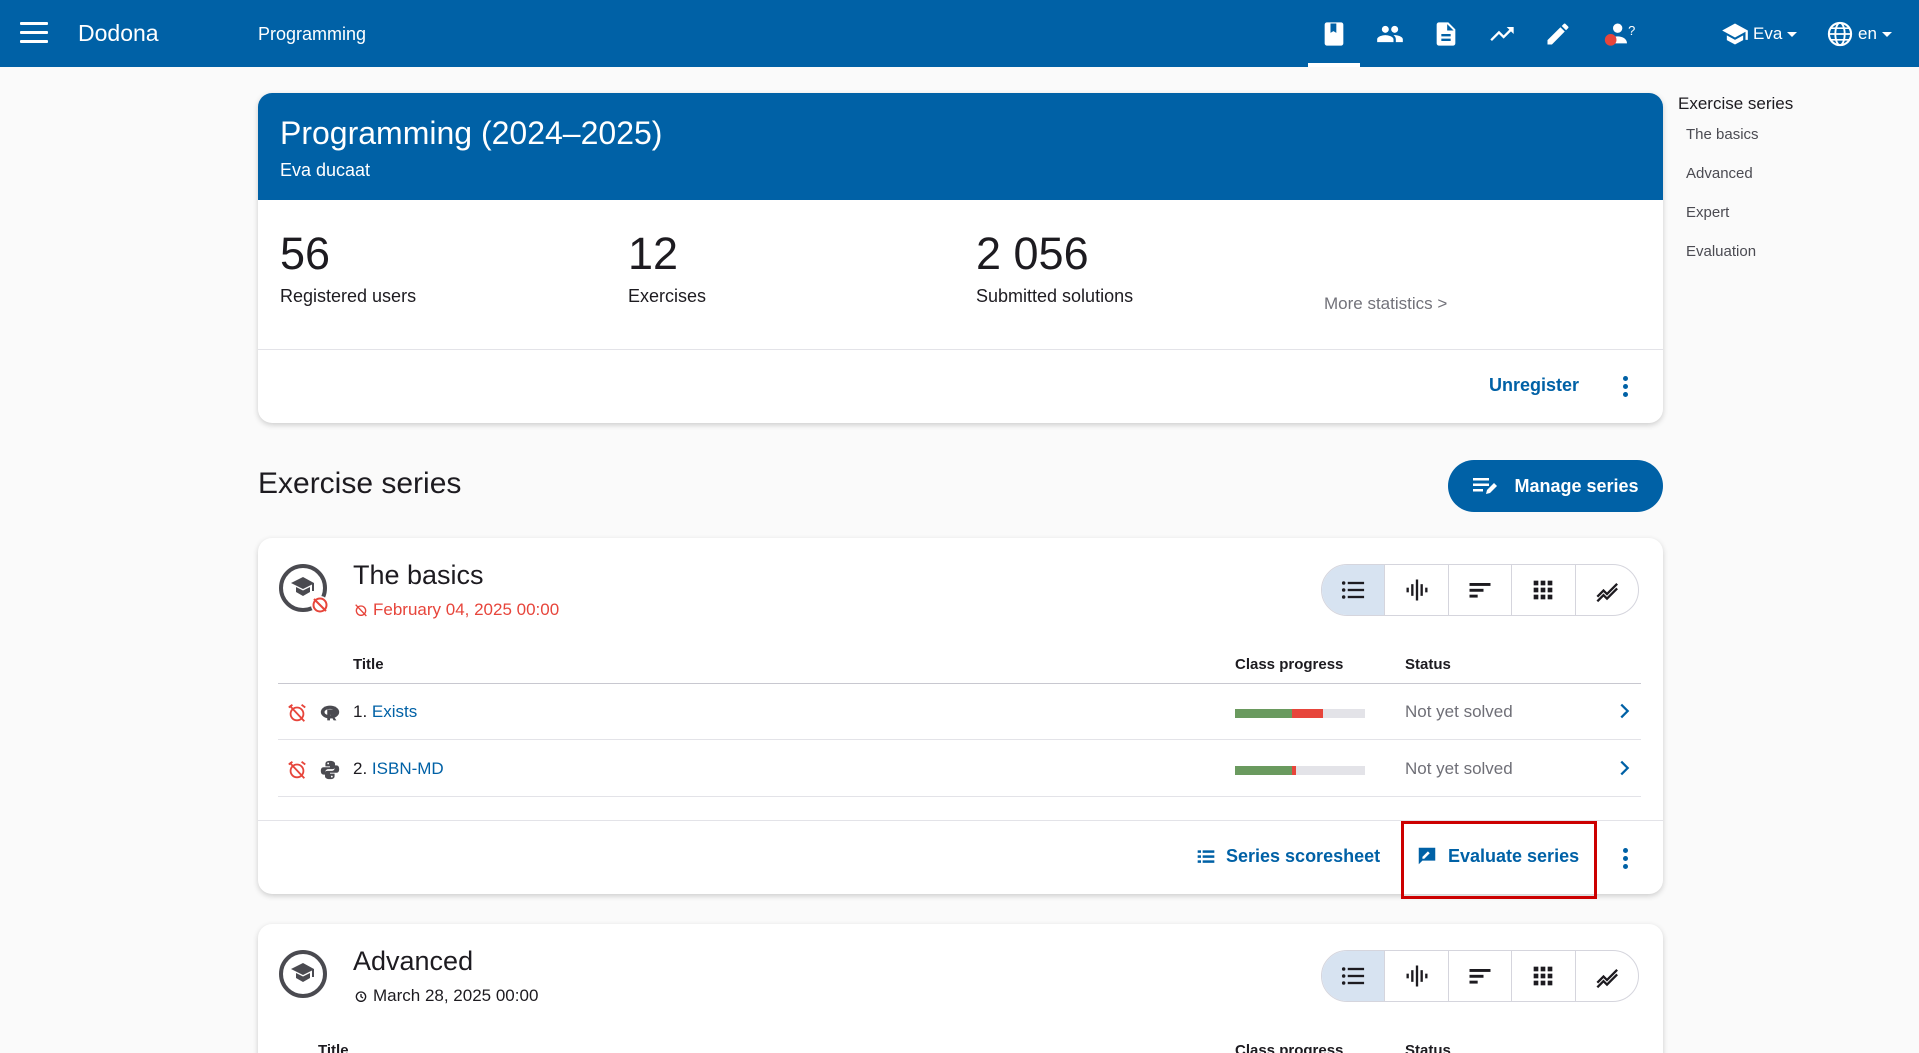 This screenshot has height=1053, width=1919. What do you see at coordinates (312, 34) in the screenshot?
I see `breadcrumb: Programming` at bounding box center [312, 34].